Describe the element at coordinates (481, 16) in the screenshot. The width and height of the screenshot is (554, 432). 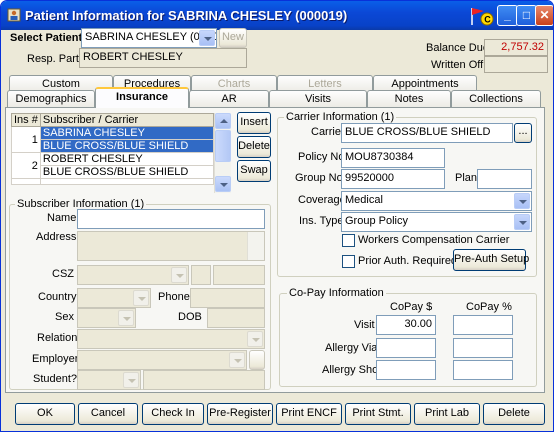
I see `flag-alert-icon: C` at that location.